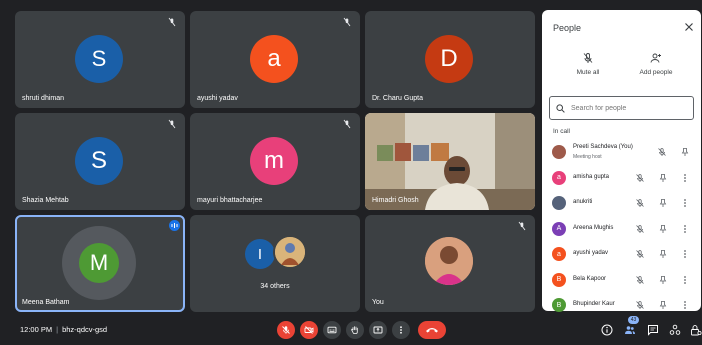 The height and width of the screenshot is (345, 702). I want to click on others-count: 34 others, so click(275, 286).